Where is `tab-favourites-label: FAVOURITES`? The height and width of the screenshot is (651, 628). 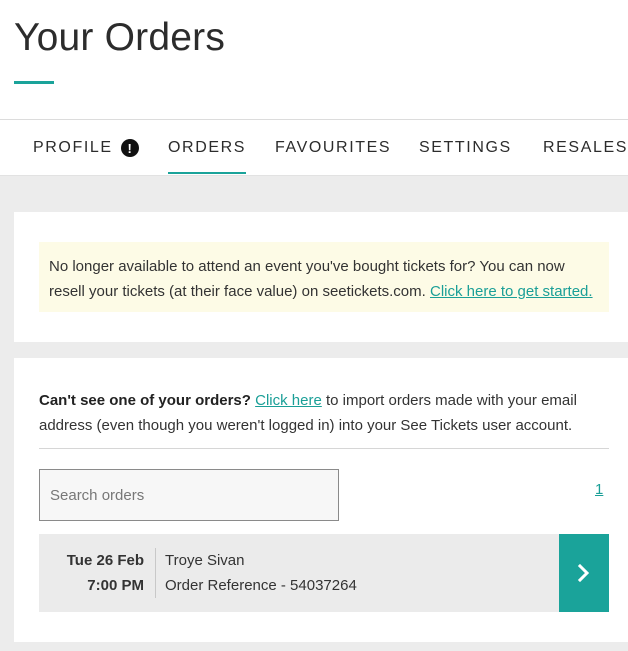 tab-favourites-label: FAVOURITES is located at coordinates (333, 147).